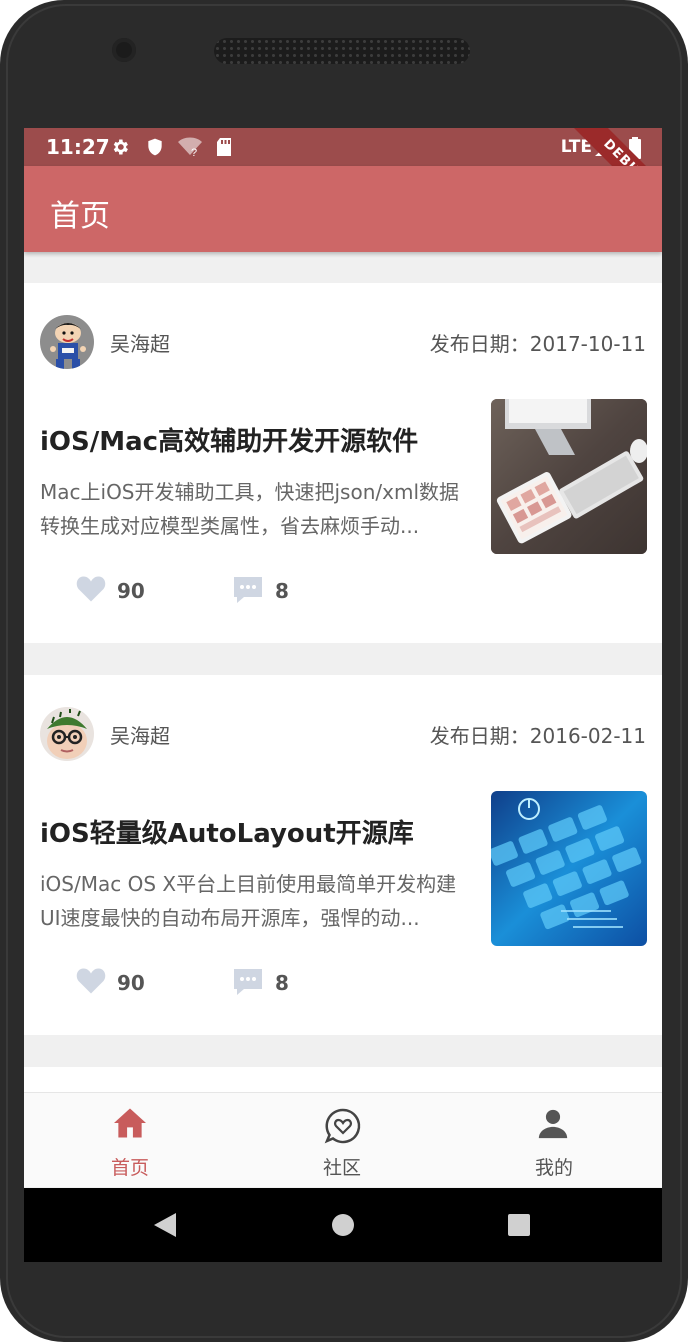 This screenshot has width=688, height=1342. Describe the element at coordinates (537, 344) in the screenshot. I see `publish-date: 发布日期：2017-10-11` at that location.